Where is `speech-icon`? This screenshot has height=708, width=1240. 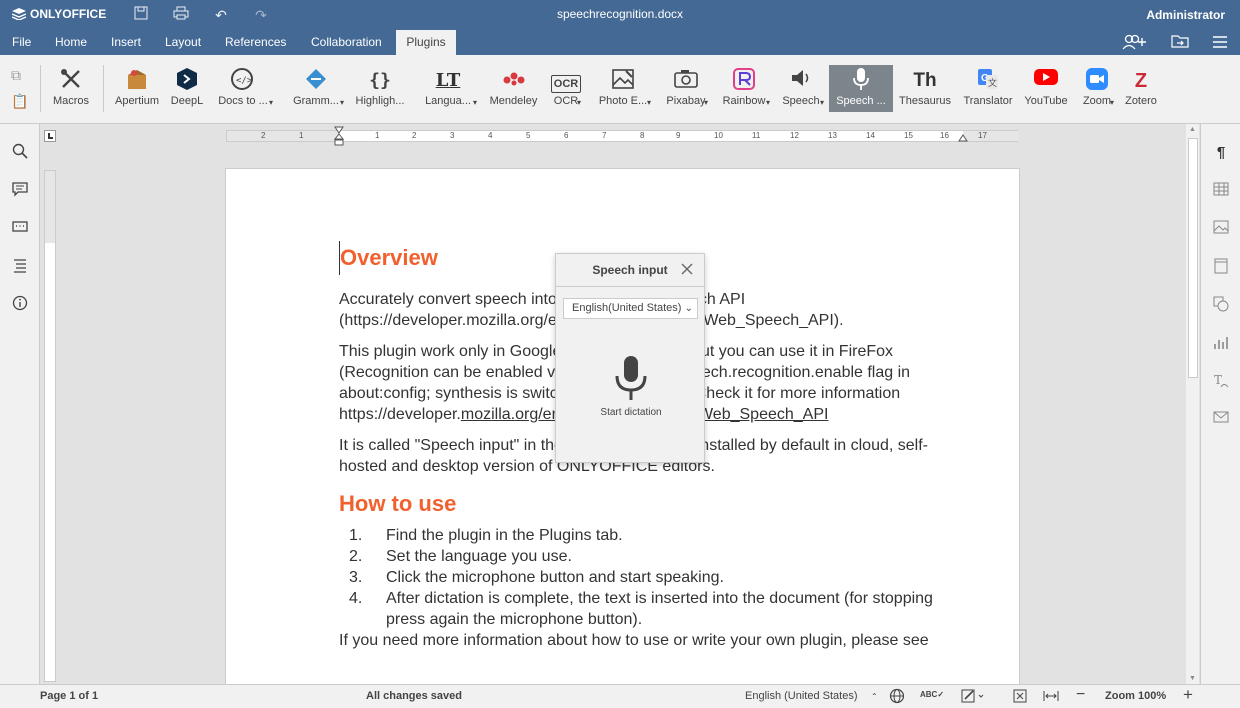 speech-icon is located at coordinates (801, 81).